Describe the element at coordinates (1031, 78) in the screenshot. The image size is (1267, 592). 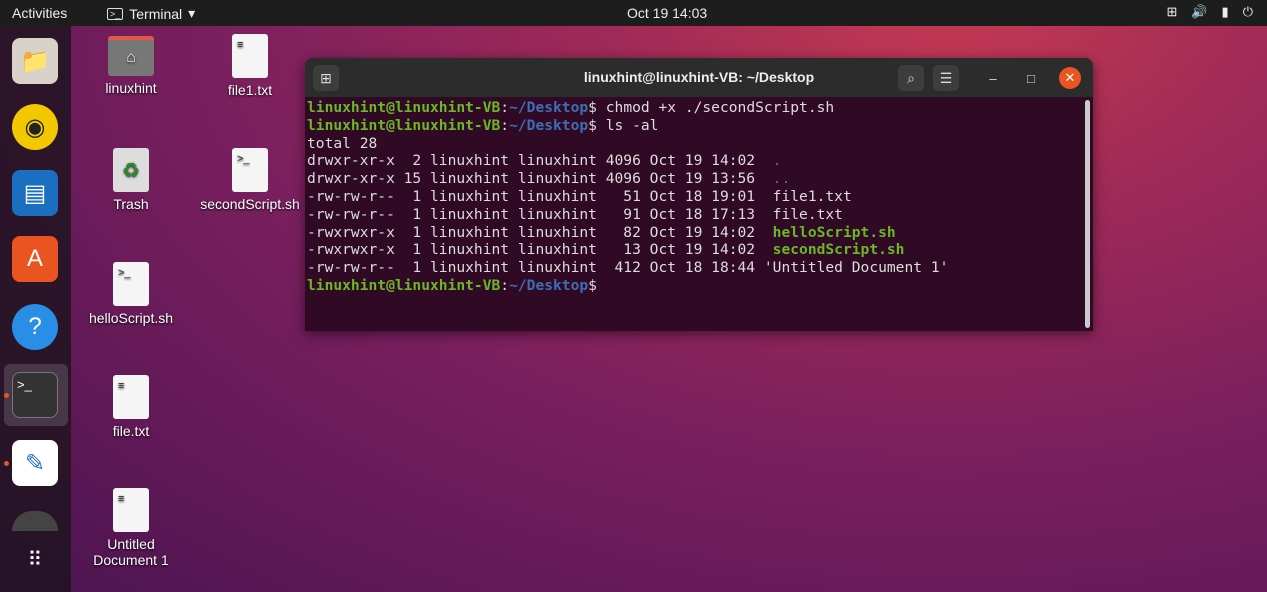
I see `maximize-button: □` at that location.